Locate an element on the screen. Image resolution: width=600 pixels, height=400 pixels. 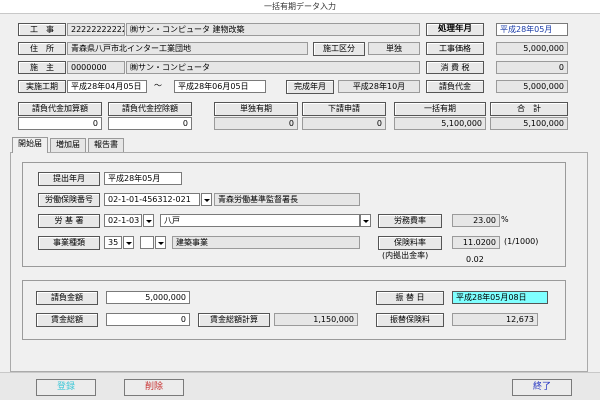
window-title: 一括有期データ入力 is located at coordinates (300, 7).